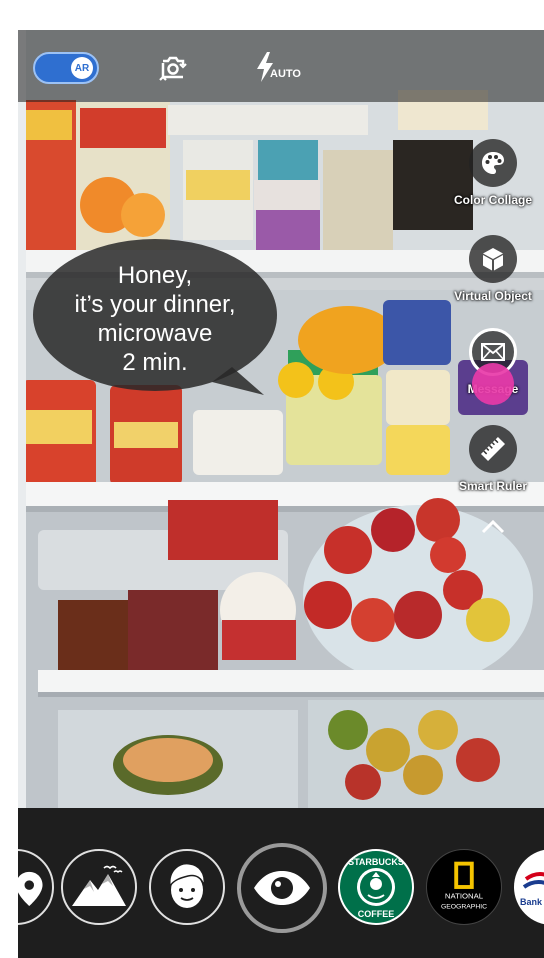  I want to click on flash-mode-label: AUTO, so click(285, 74).